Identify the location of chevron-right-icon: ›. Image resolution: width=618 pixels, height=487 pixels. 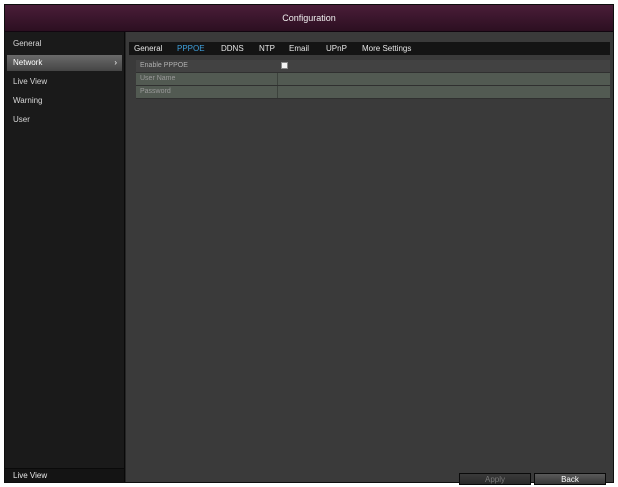
(115, 62).